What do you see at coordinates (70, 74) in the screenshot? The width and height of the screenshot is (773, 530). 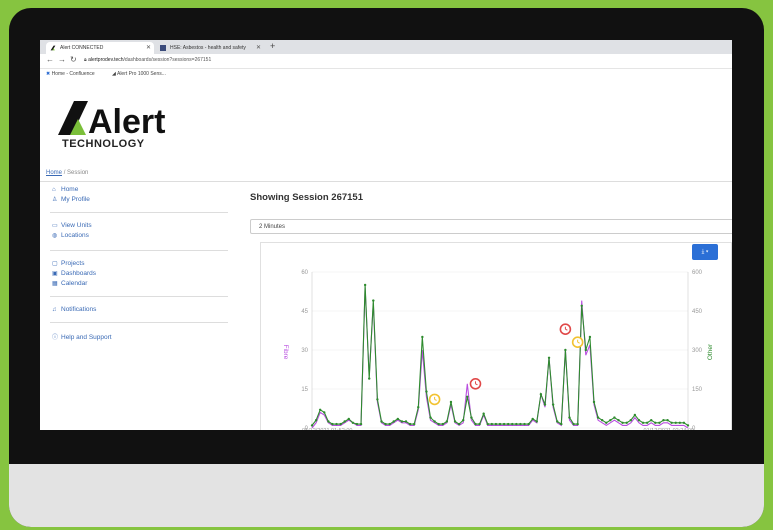 I see `bookmark-confluence: ✖ Home - Confluence` at bounding box center [70, 74].